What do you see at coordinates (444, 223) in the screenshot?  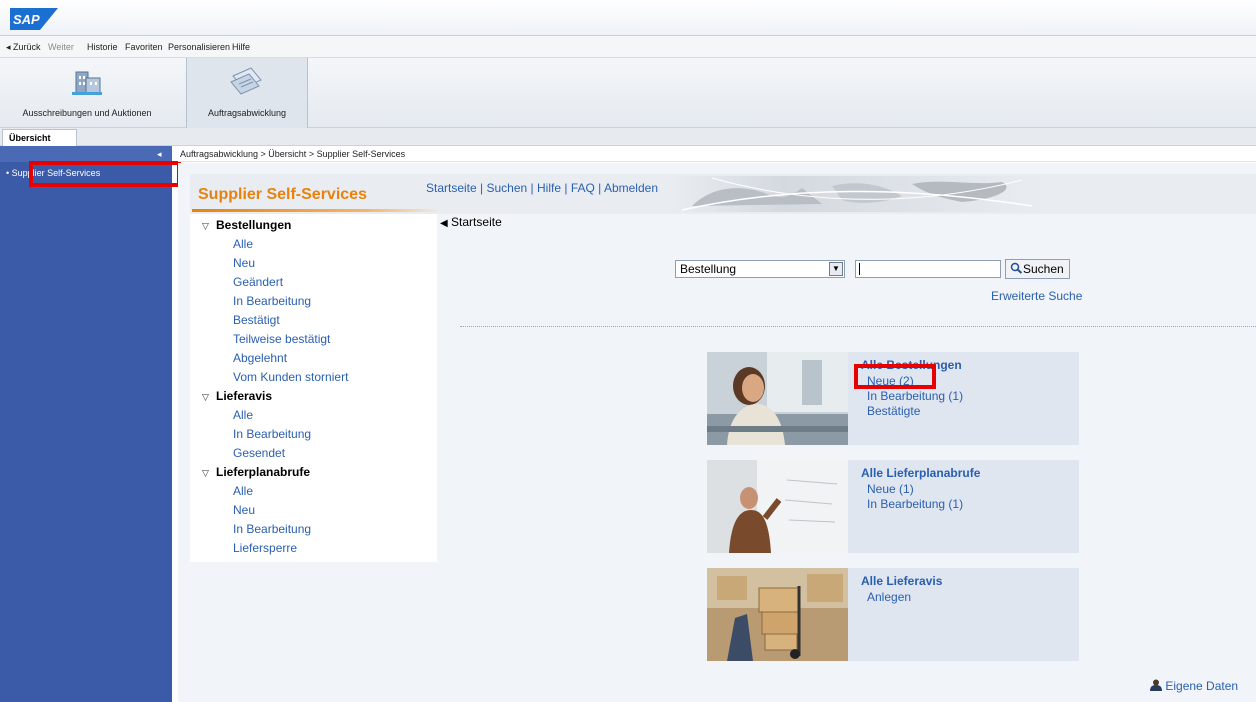 I see `back-triangle-icon: ◀` at bounding box center [444, 223].